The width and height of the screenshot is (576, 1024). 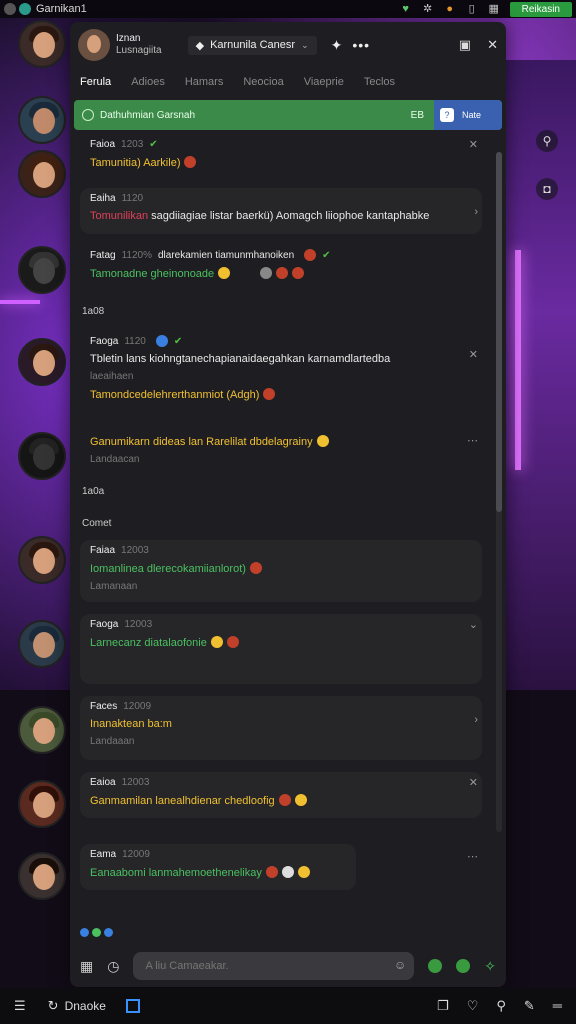 I want to click on tab: Ferula, so click(x=95, y=82).